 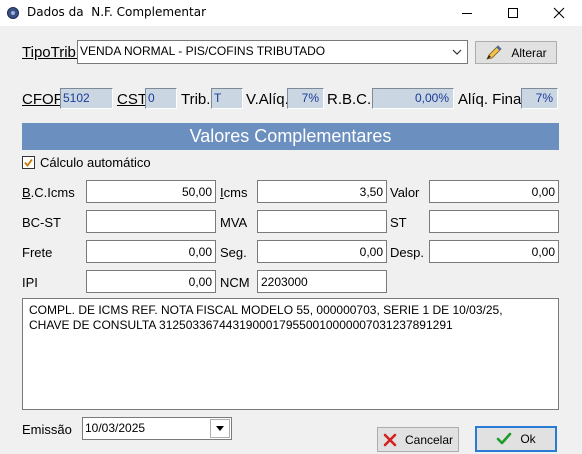 What do you see at coordinates (132, 99) in the screenshot?
I see `cst-label: CST` at bounding box center [132, 99].